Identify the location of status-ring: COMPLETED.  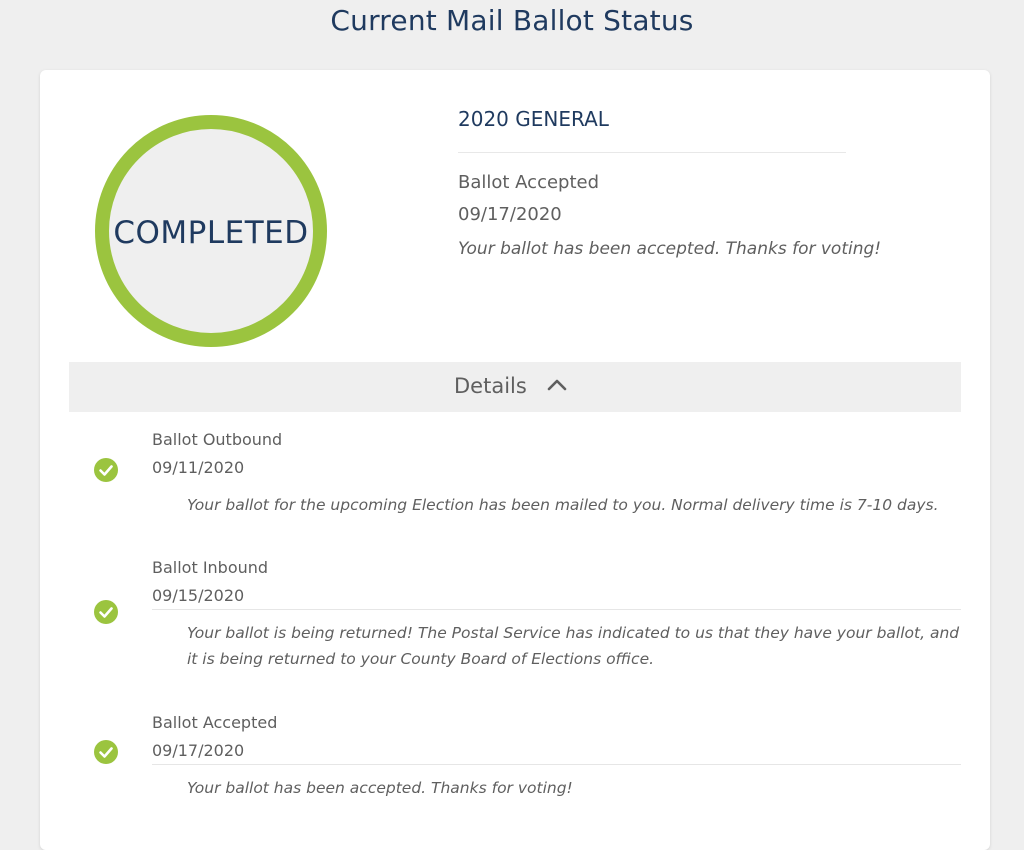
(211, 231).